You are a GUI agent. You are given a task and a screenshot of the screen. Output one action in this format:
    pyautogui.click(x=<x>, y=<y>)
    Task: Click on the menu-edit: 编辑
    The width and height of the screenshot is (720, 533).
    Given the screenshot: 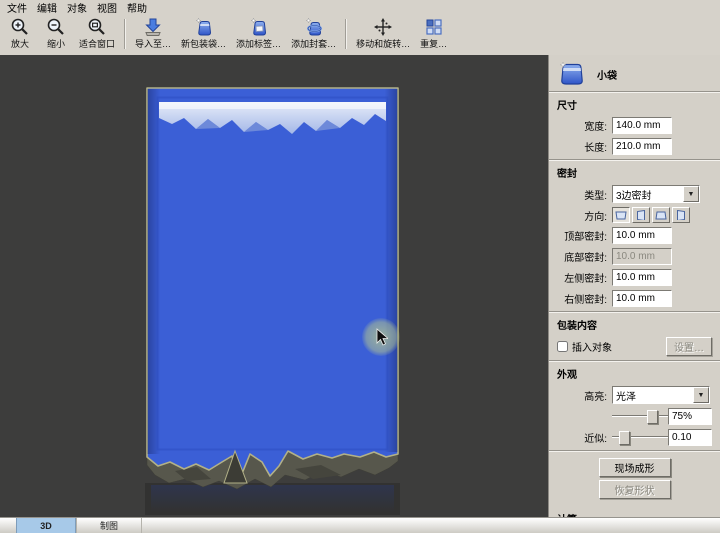 What is the action you would take?
    pyautogui.click(x=47, y=7)
    